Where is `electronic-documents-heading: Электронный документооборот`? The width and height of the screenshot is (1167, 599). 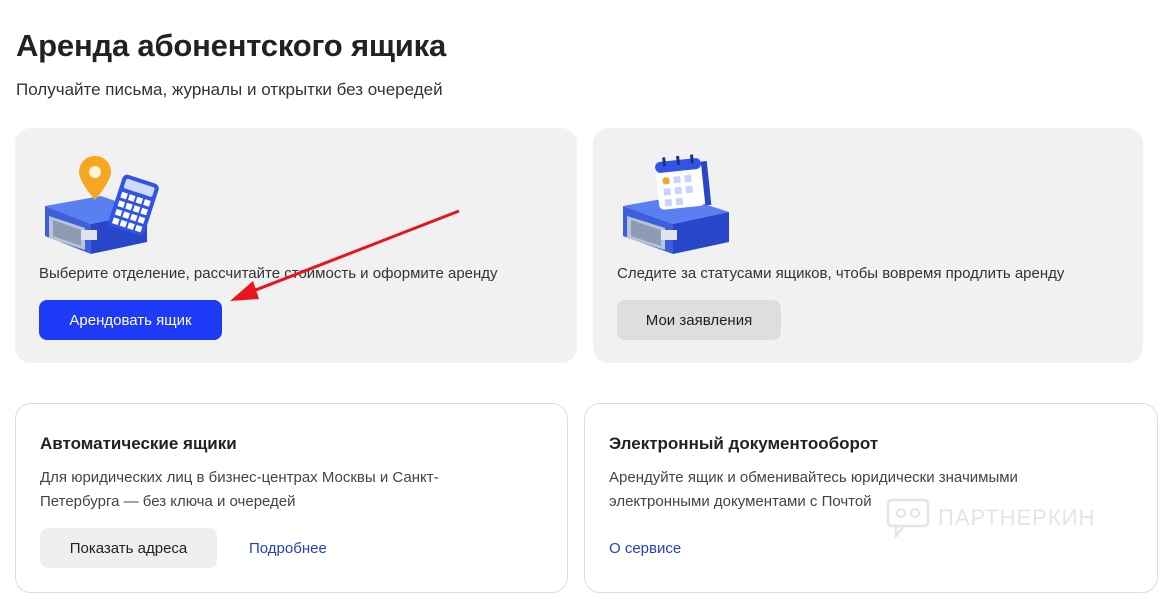
electronic-documents-heading: Электронный документооборот is located at coordinates (744, 443).